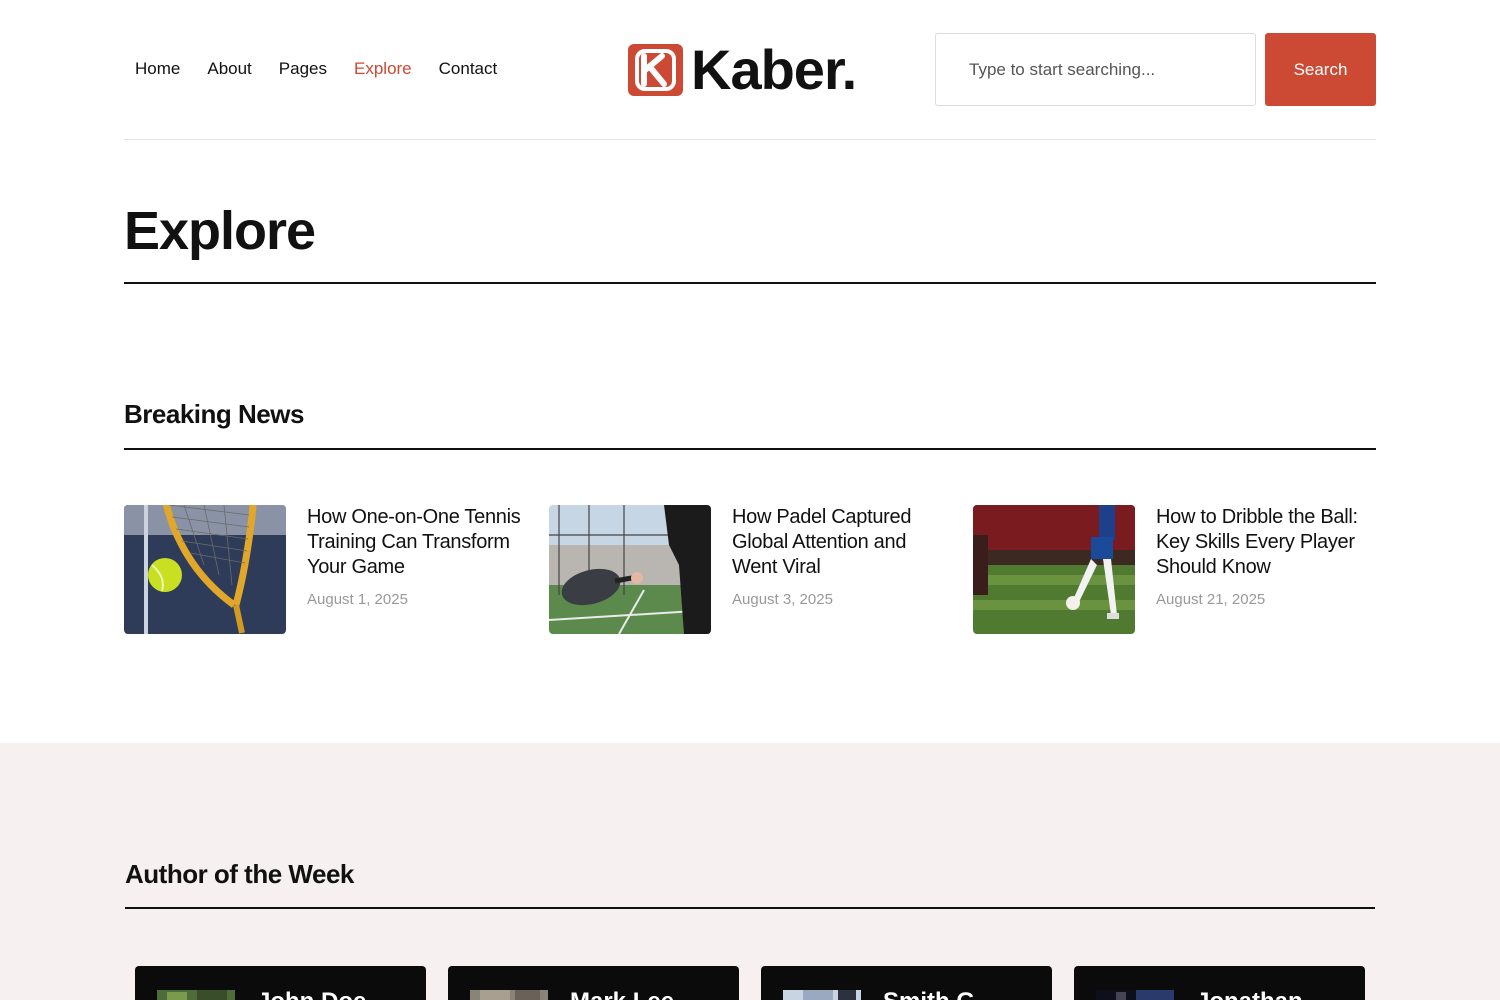 Image resolution: width=1500 pixels, height=1000 pixels. What do you see at coordinates (280, 983) in the screenshot?
I see `author-card: John Doe` at bounding box center [280, 983].